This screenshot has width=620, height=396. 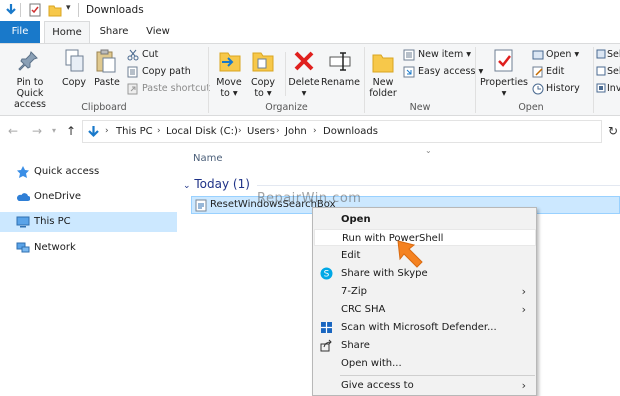 What do you see at coordinates (304, 61) in the screenshot?
I see `delete-x-icon` at bounding box center [304, 61].